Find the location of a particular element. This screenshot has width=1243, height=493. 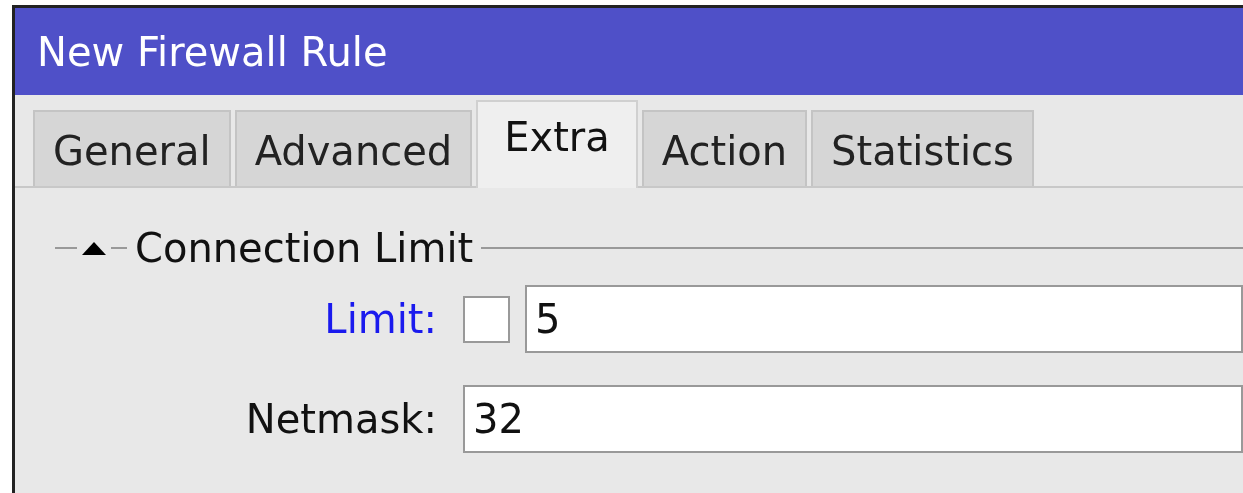

field-label: Netmask: is located at coordinates (341, 419).